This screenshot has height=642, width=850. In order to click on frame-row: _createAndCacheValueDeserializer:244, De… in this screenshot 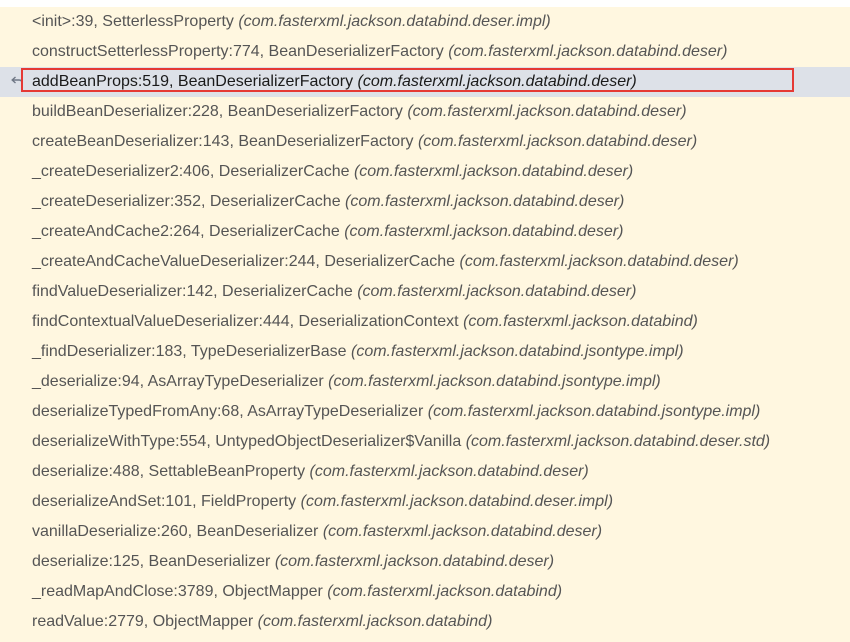, I will do `click(425, 262)`.